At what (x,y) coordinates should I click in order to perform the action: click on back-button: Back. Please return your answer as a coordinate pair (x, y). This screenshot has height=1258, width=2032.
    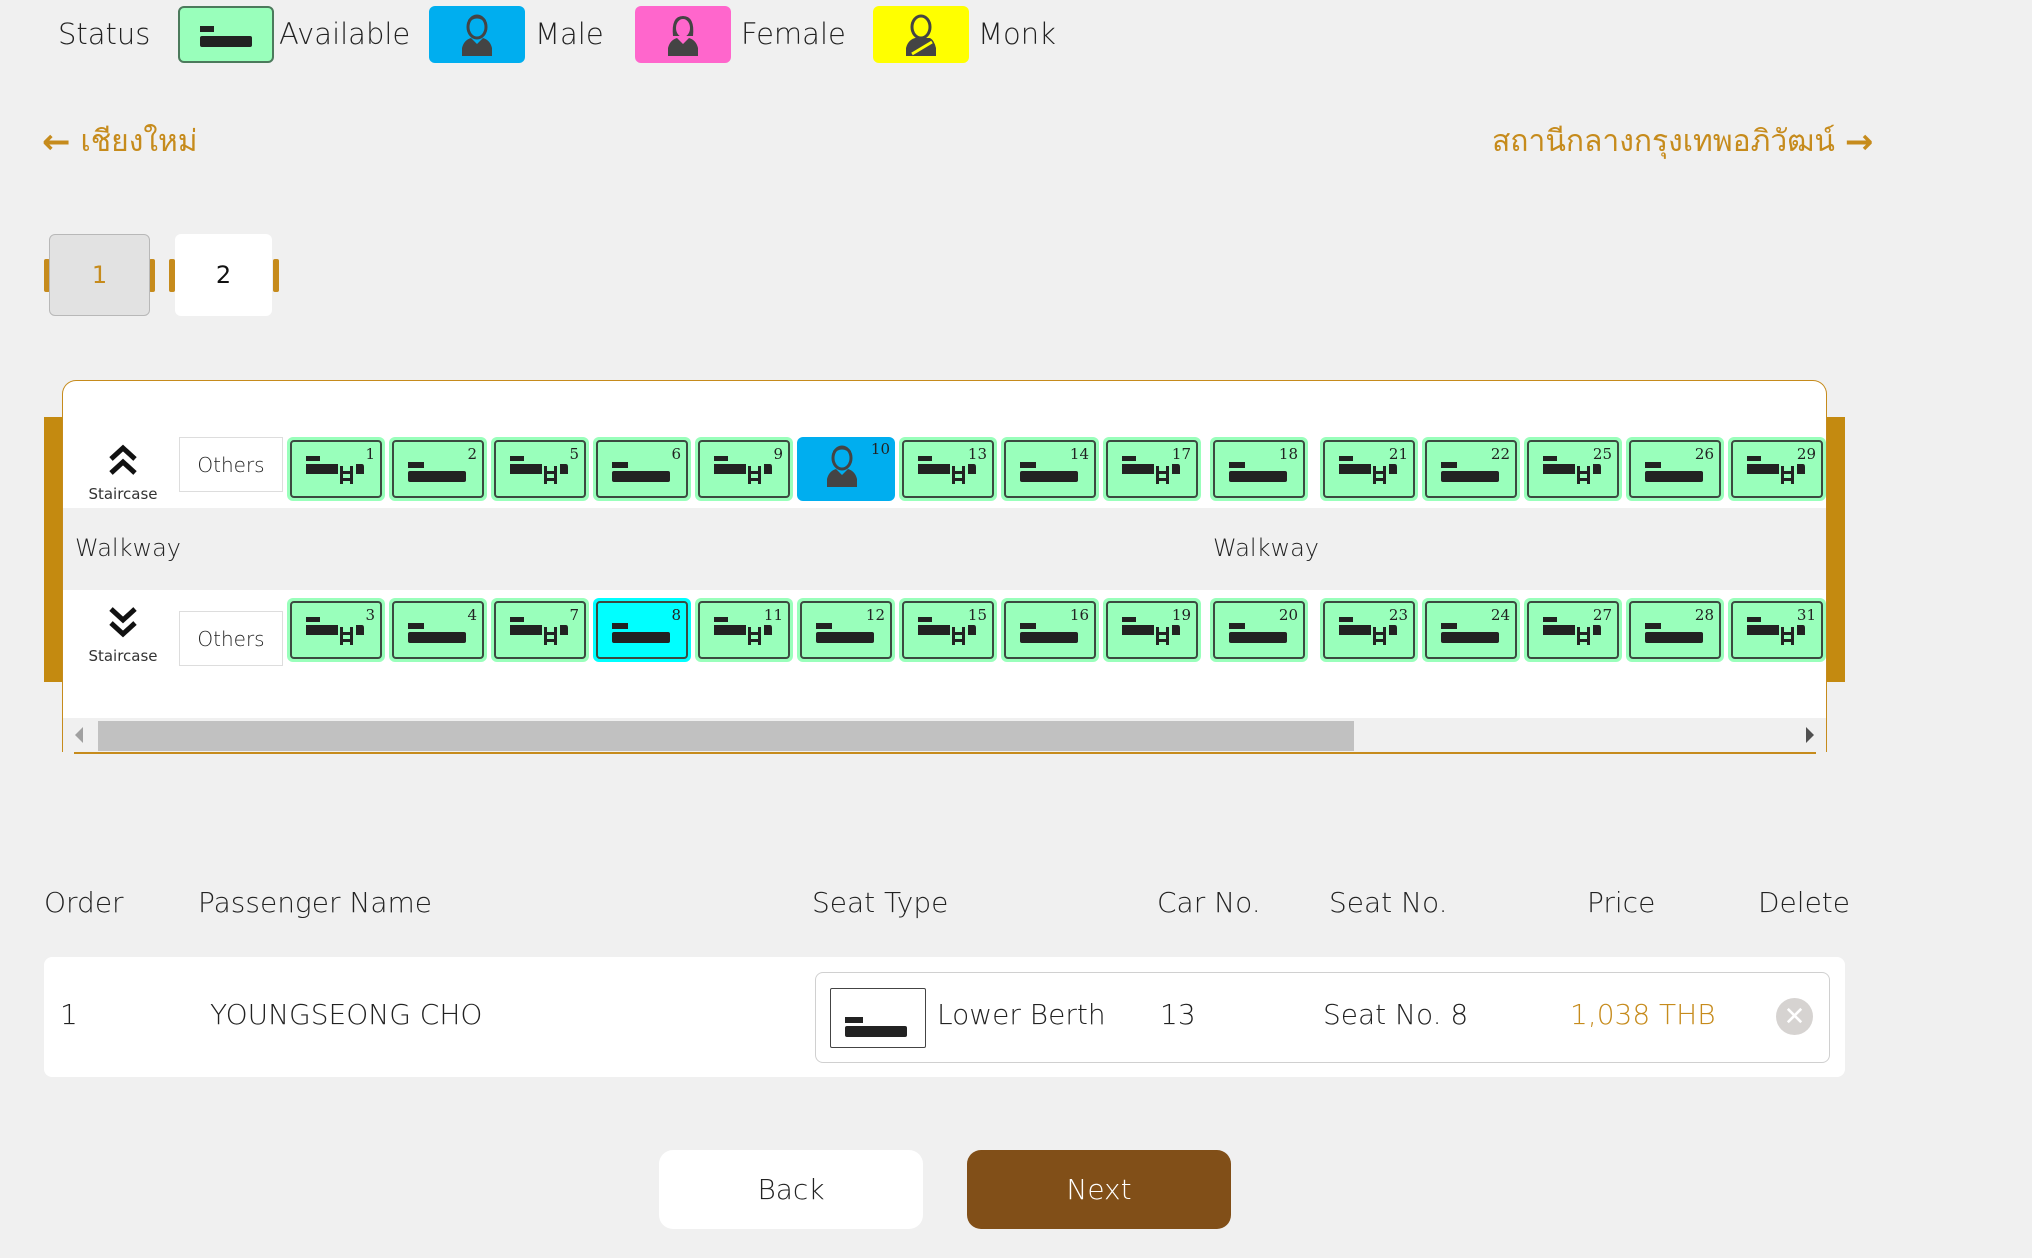
    Looking at the image, I should click on (791, 1189).